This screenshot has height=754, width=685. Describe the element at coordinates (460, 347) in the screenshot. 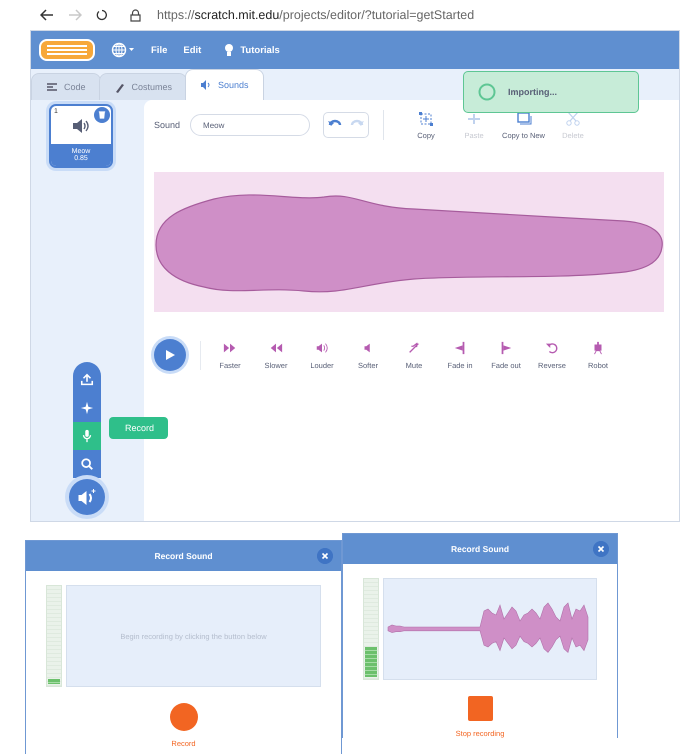

I see `fade-in-icon` at that location.